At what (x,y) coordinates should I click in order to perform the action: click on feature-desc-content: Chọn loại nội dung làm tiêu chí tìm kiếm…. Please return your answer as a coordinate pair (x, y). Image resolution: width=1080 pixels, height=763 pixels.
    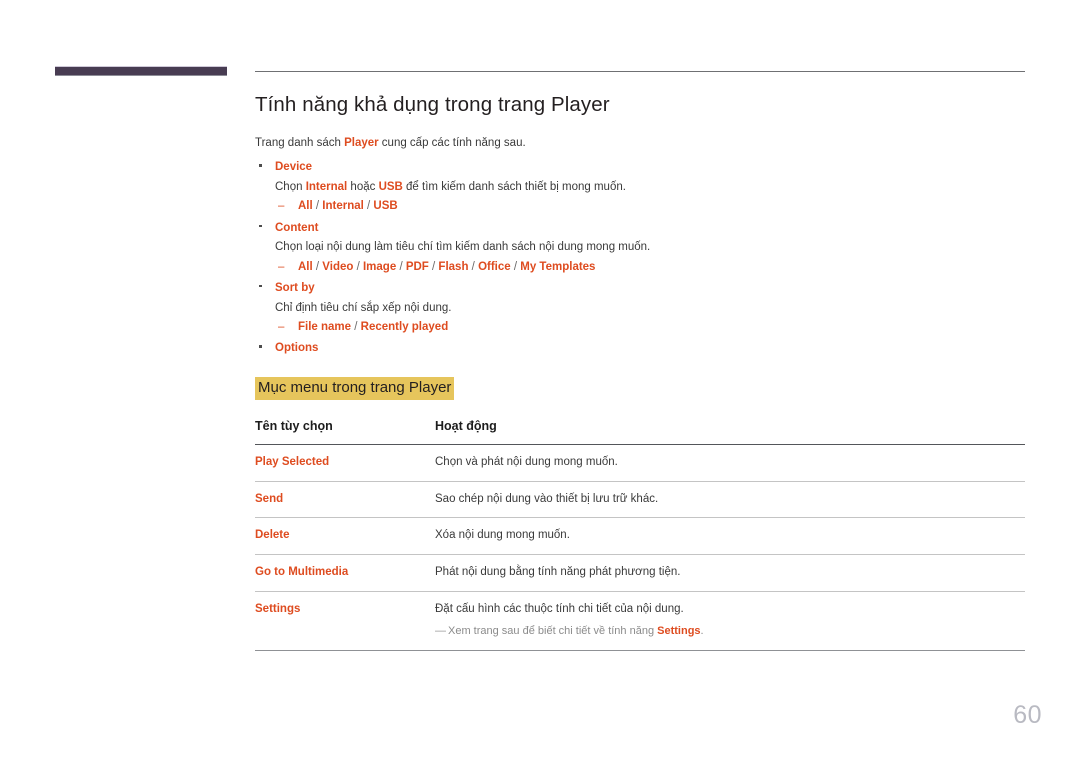
    Looking at the image, I should click on (463, 247).